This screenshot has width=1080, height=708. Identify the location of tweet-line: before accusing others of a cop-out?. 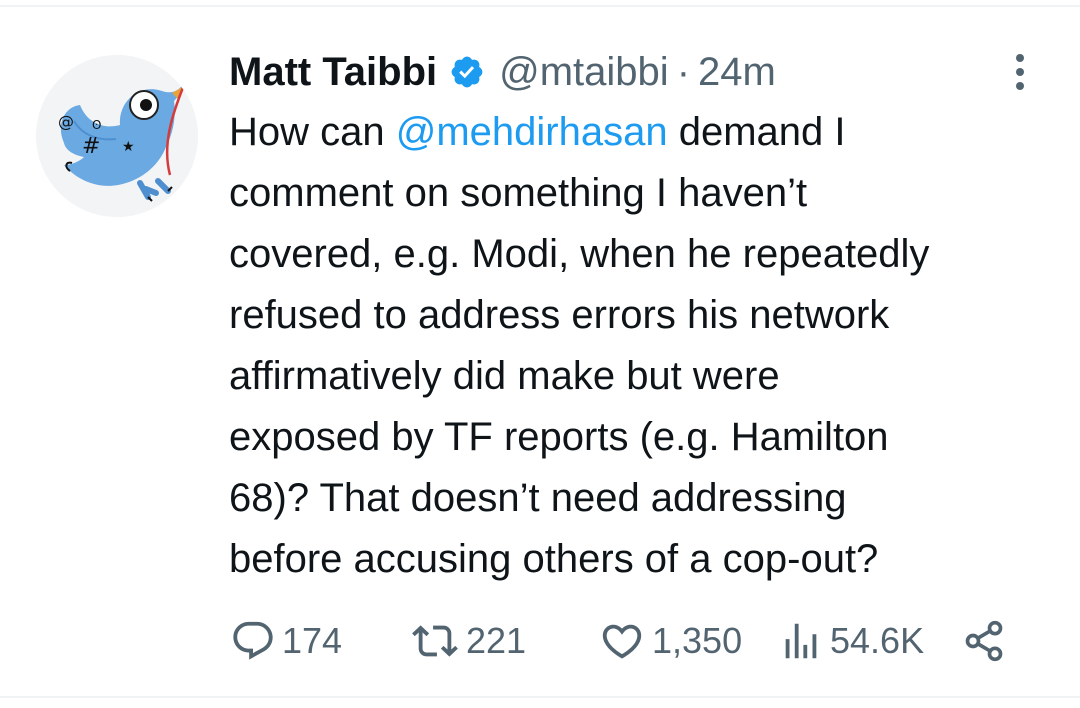
(554, 559).